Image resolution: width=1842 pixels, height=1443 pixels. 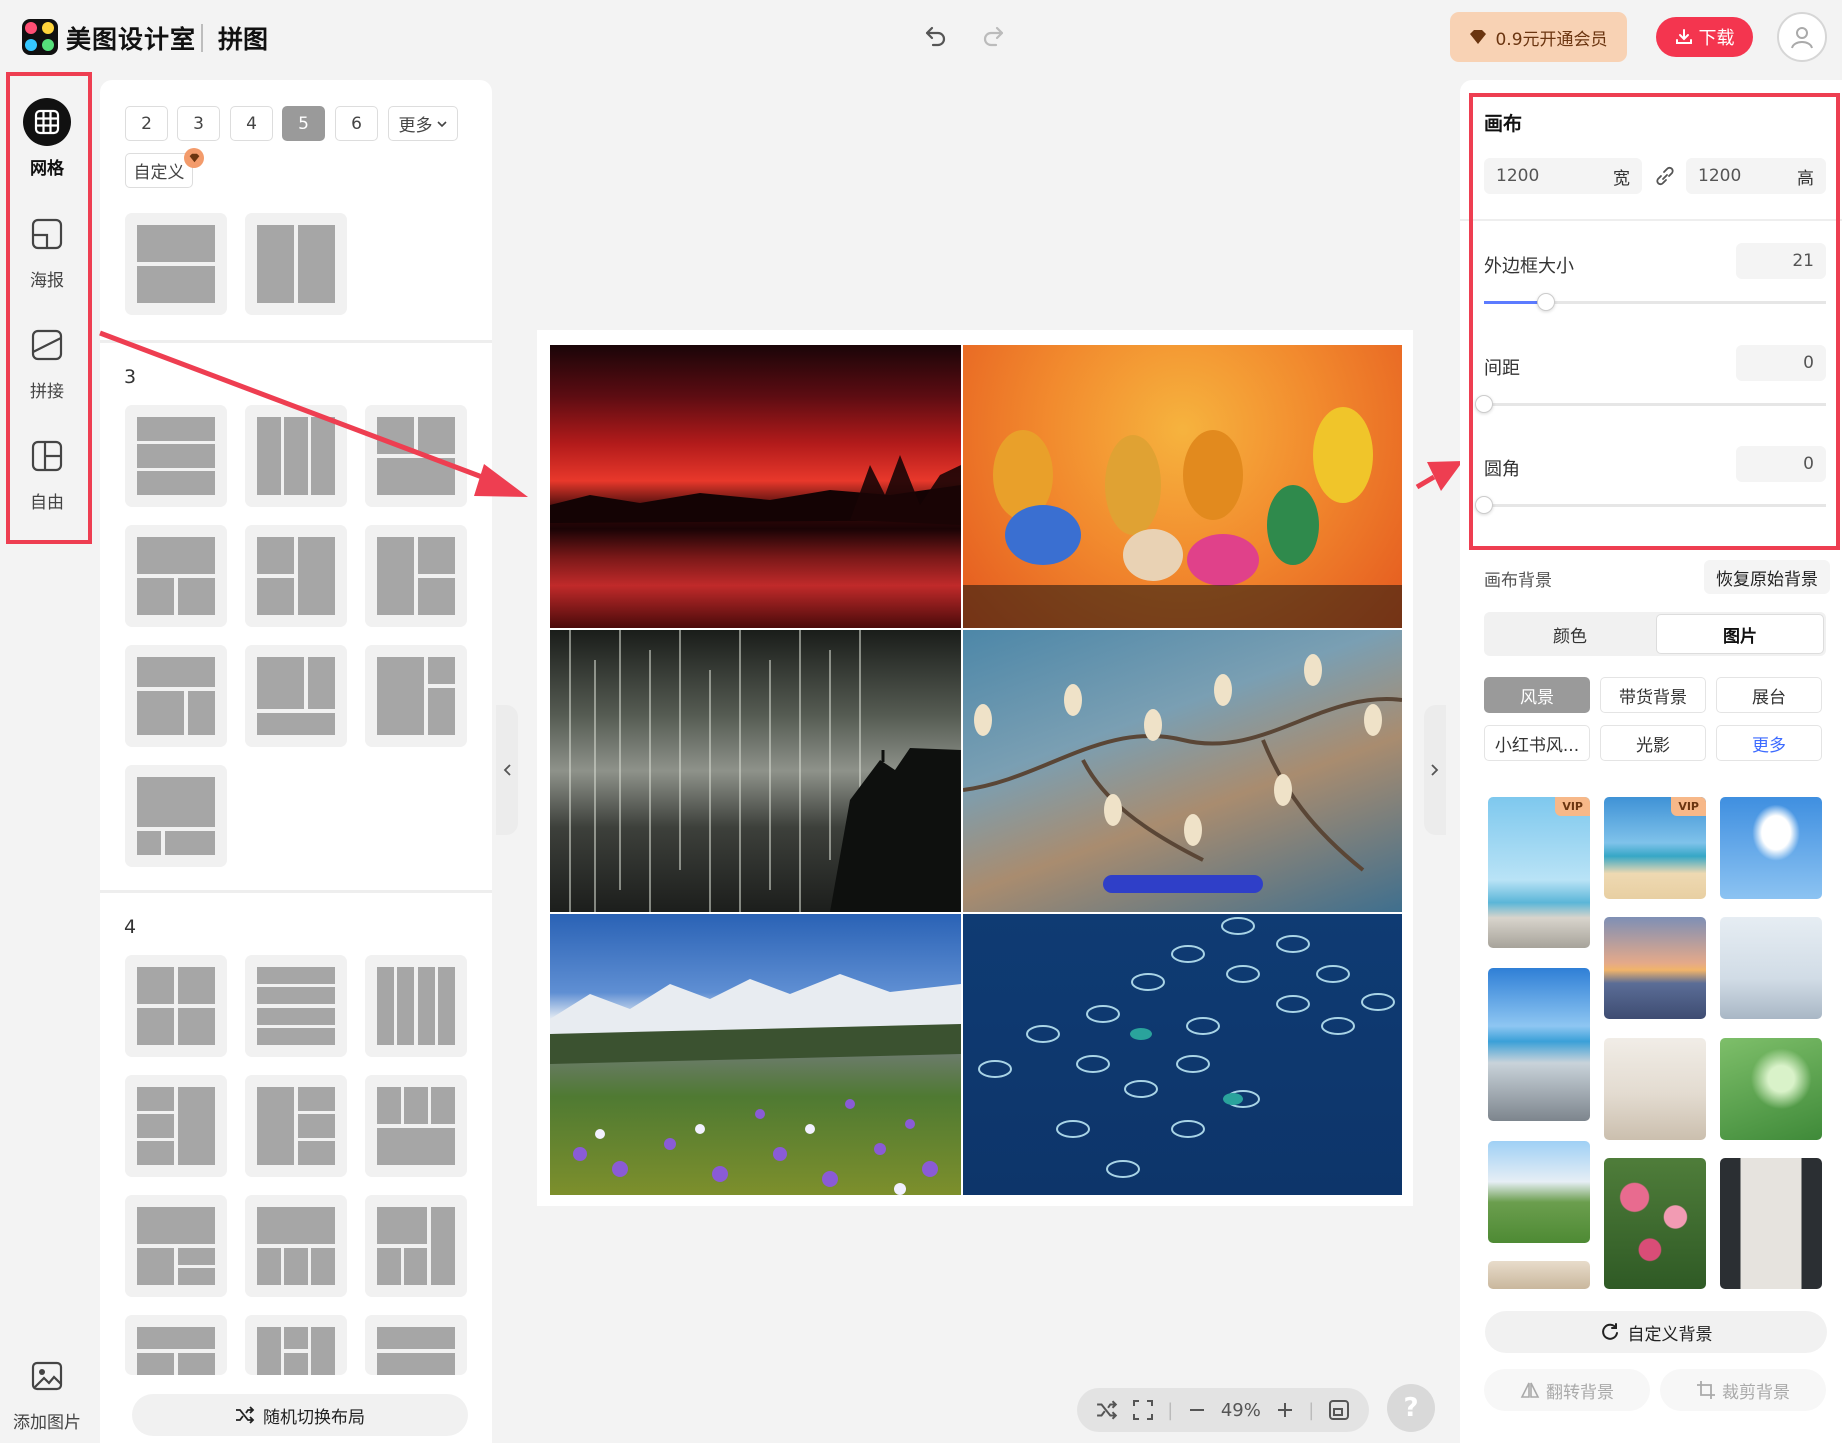 What do you see at coordinates (1767, 577) in the screenshot?
I see `restore-background-button: 恢复原始背景` at bounding box center [1767, 577].